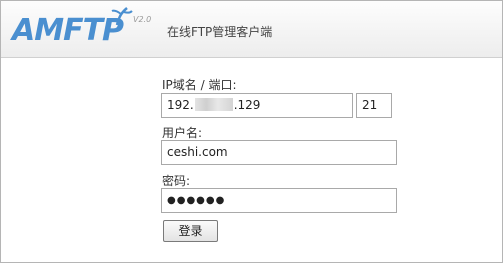  I want to click on version-label: V2.0, so click(142, 19).